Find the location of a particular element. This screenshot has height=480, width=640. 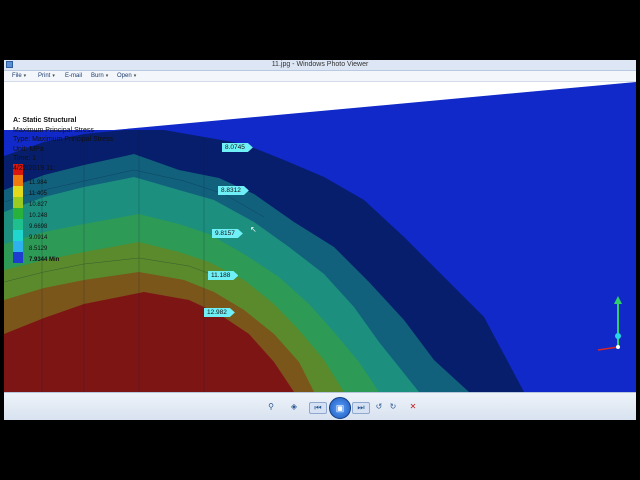

menu-open: Open ▾ is located at coordinates (126, 76).